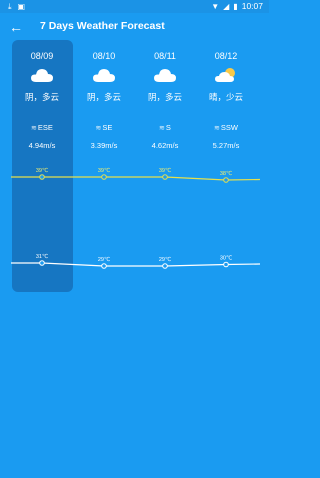 This screenshot has height=478, width=320. Describe the element at coordinates (226, 258) in the screenshot. I see `low-temp-label: 30℃` at that location.